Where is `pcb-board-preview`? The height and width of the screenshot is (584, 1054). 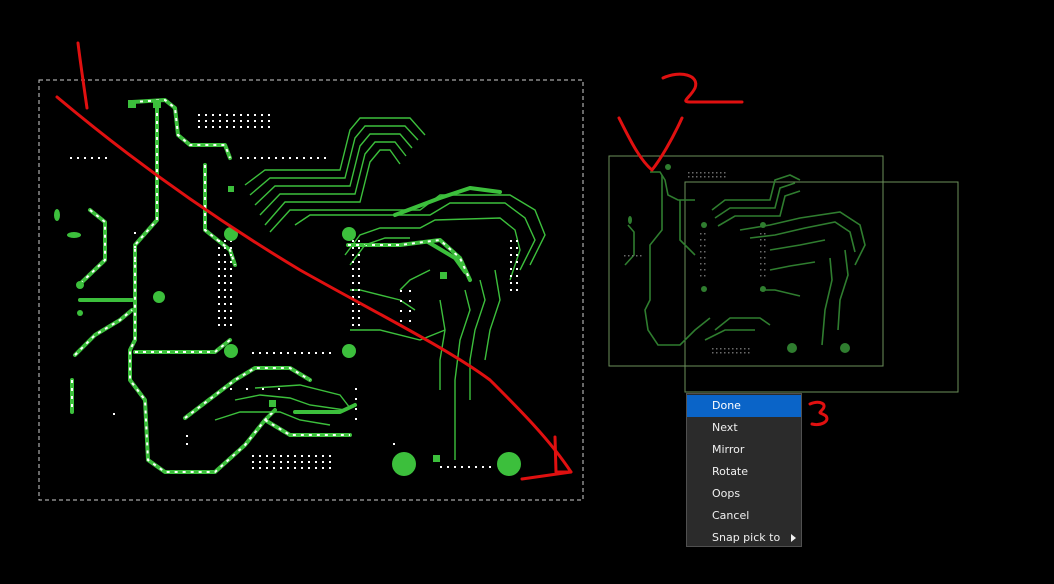 pcb-board-preview is located at coordinates (783, 274).